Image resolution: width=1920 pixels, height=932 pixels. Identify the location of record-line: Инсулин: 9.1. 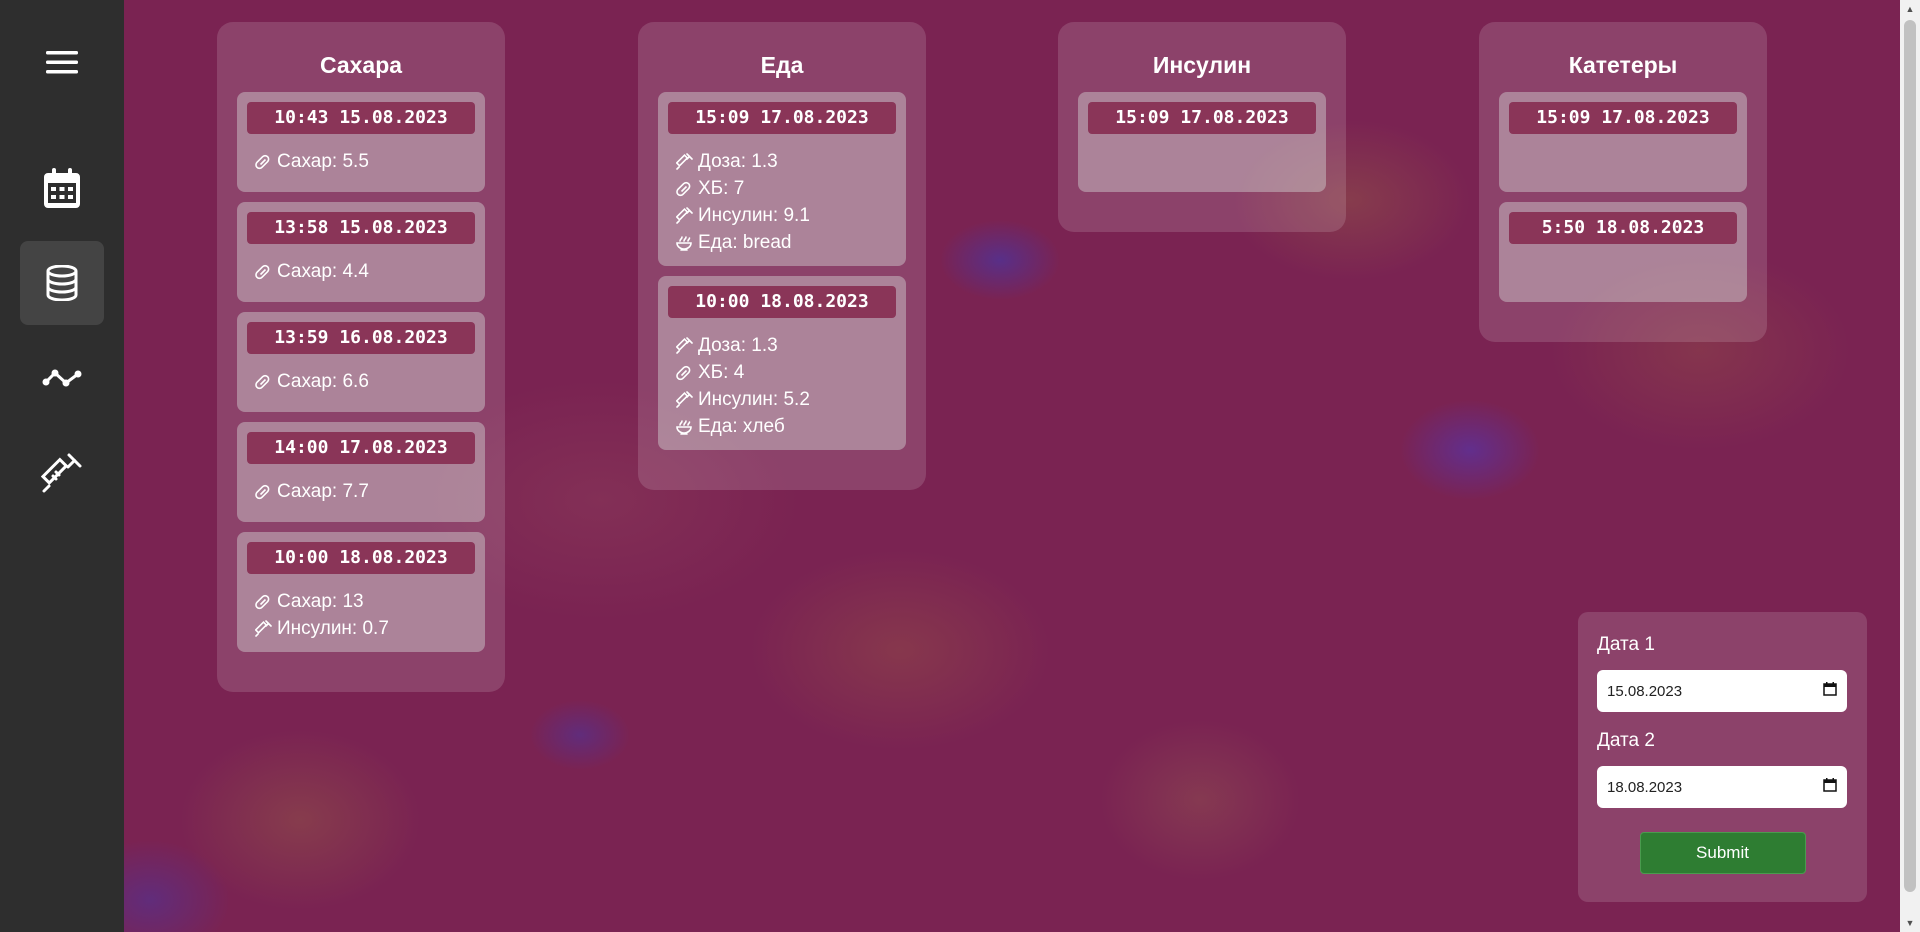
(782, 215).